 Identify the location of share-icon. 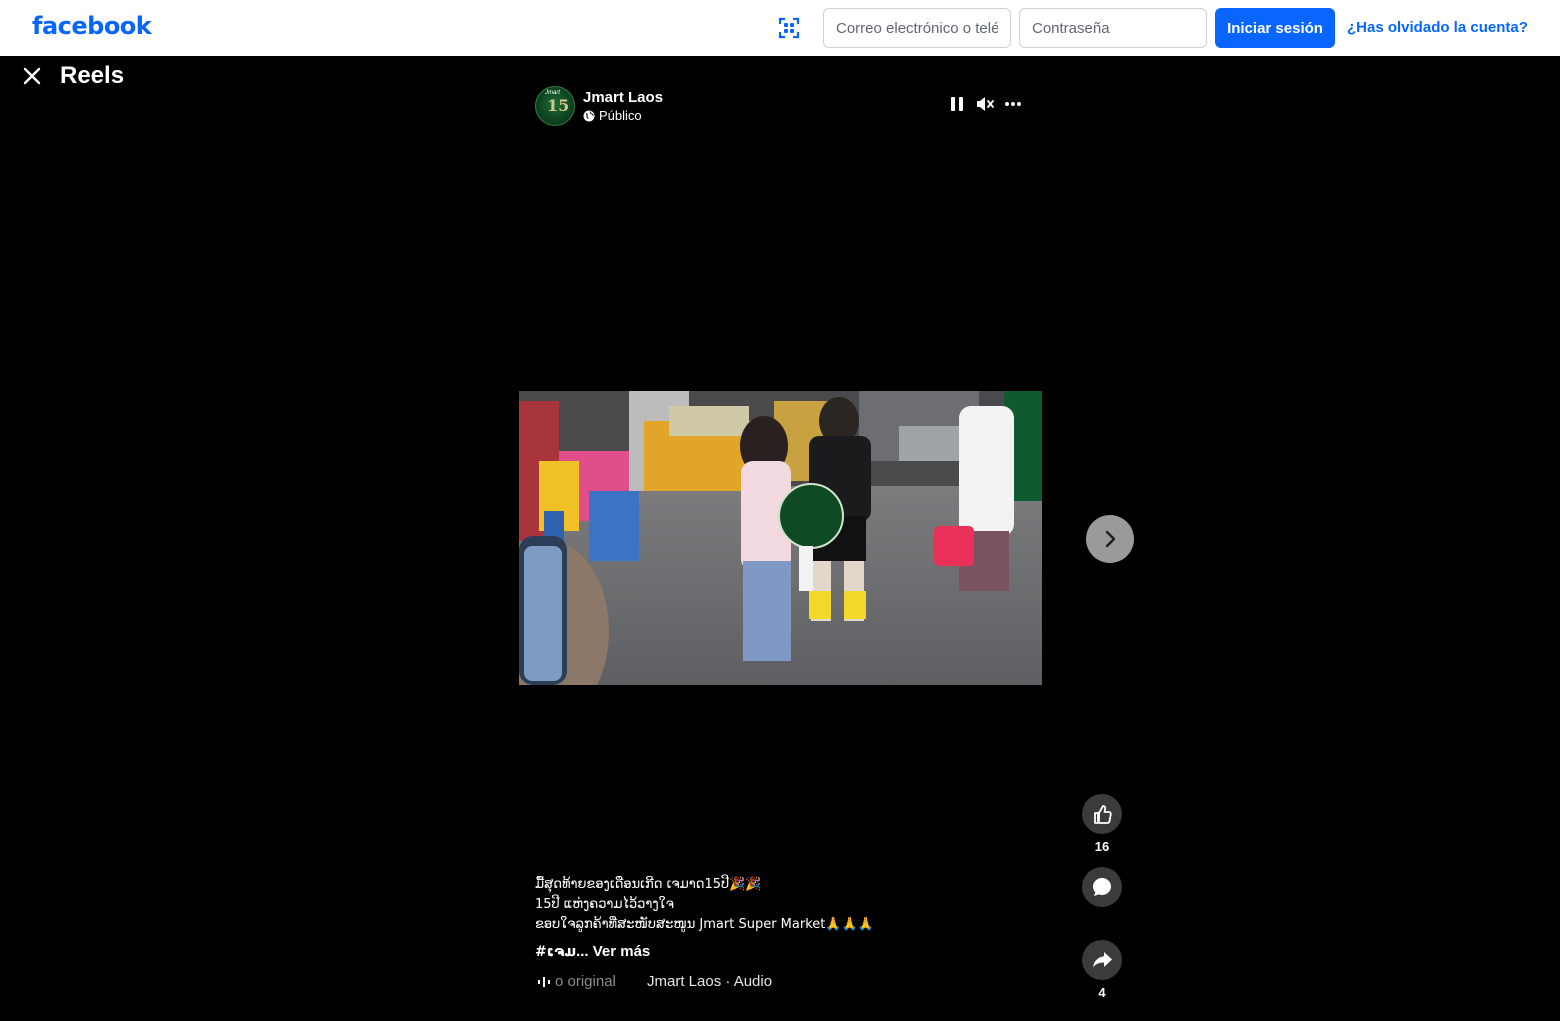
(1102, 960).